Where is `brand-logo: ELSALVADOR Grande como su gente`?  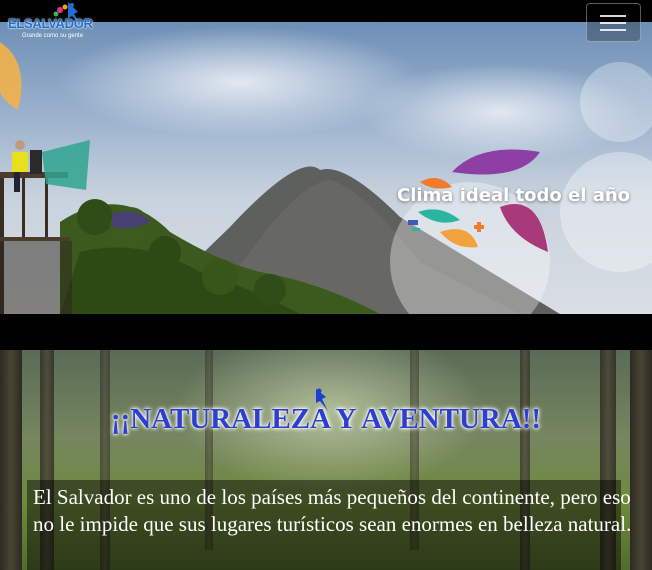
brand-logo: ELSALVADOR Grande como su gente is located at coordinates (58, 25).